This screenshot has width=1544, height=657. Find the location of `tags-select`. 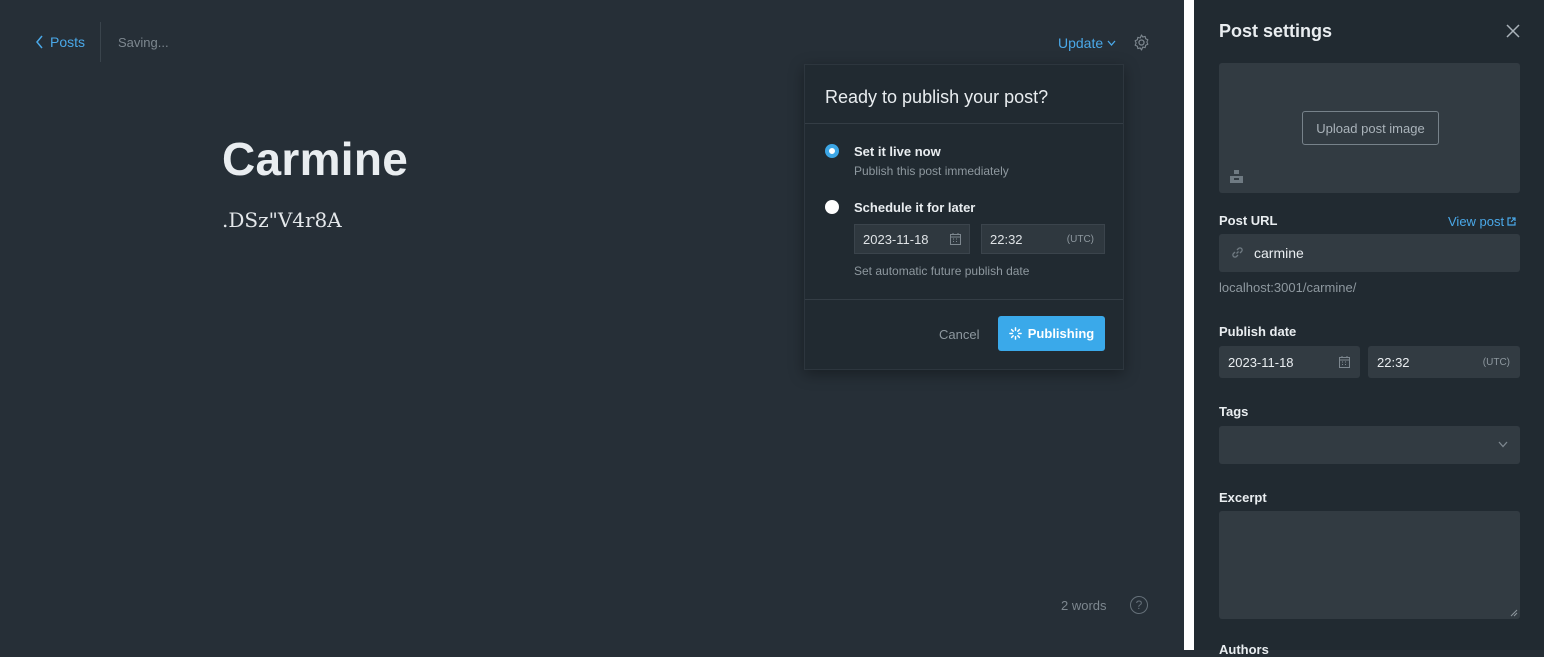

tags-select is located at coordinates (1369, 445).